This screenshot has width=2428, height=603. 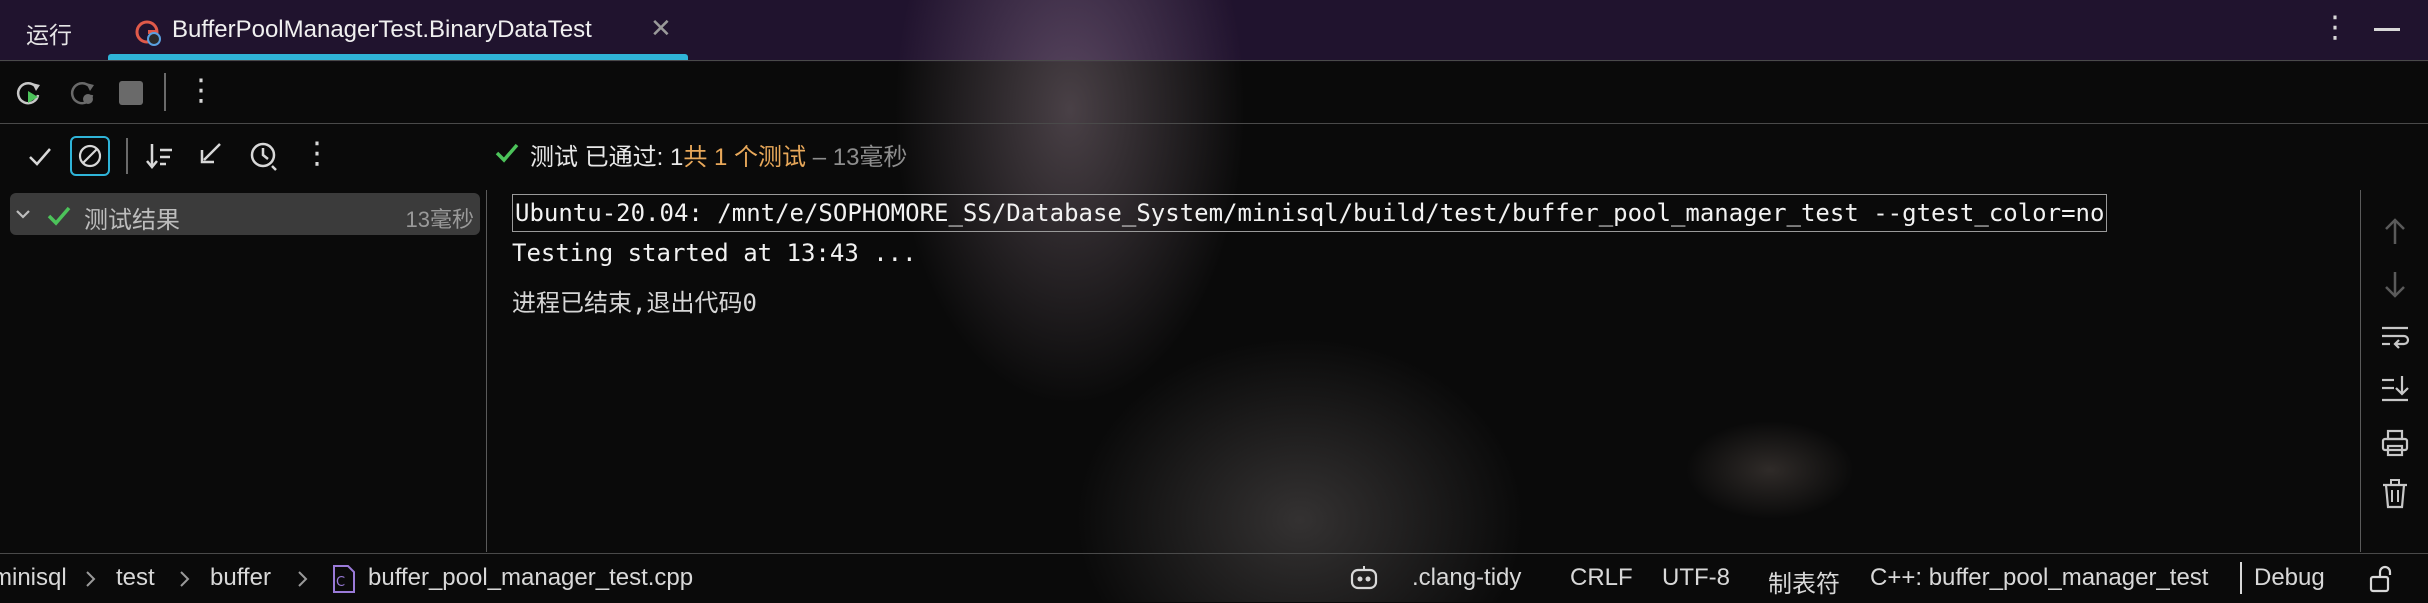 What do you see at coordinates (745, 157) in the screenshot?
I see `test-count: 共 1 个测试` at bounding box center [745, 157].